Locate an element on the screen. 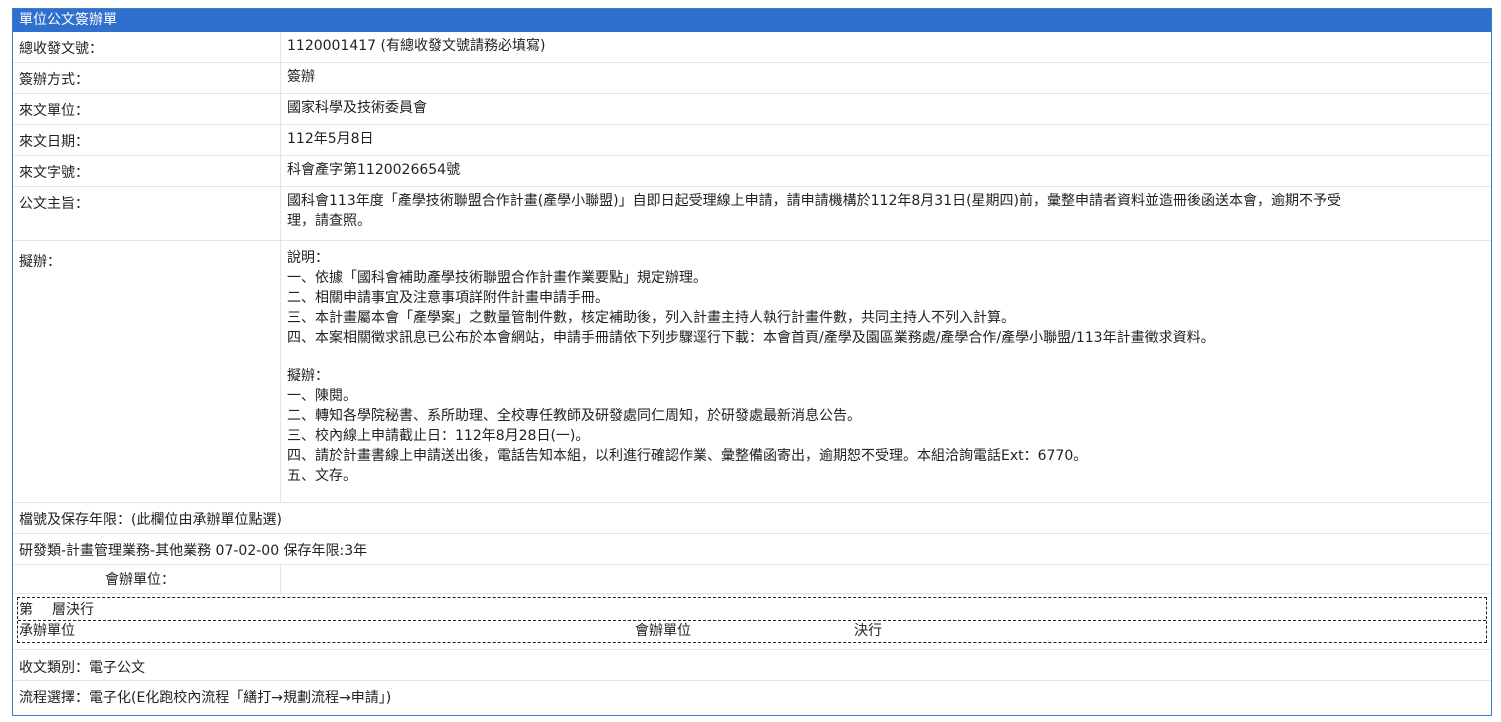  explain-line: 二、相關申請事宜及注意事項詳附件計畫申請手冊。 is located at coordinates (448, 298).